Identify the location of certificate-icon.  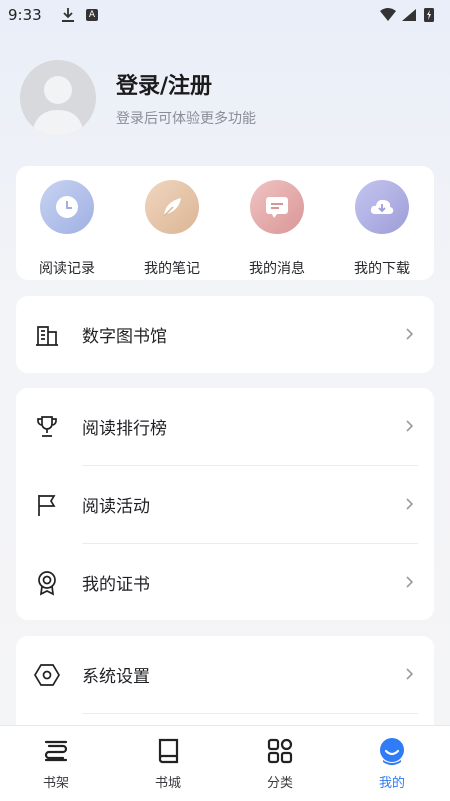
(47, 583).